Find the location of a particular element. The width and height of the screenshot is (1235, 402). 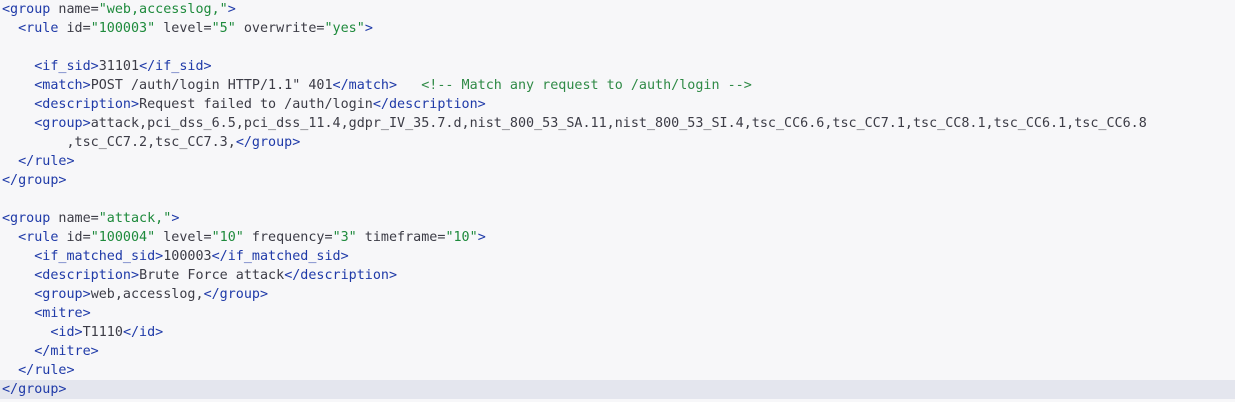

xml-attribute-value: "yes" is located at coordinates (344, 28).